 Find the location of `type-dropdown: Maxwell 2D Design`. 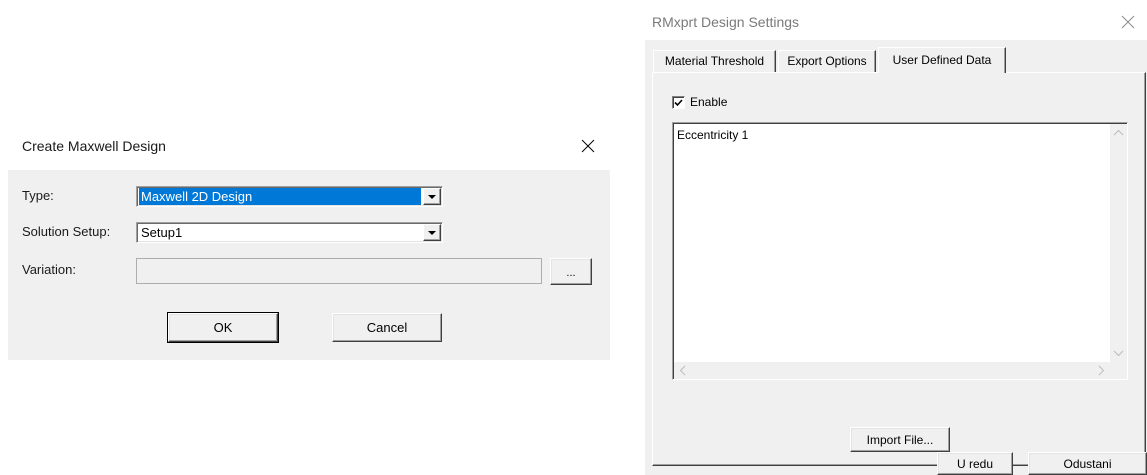

type-dropdown: Maxwell 2D Design is located at coordinates (289, 196).